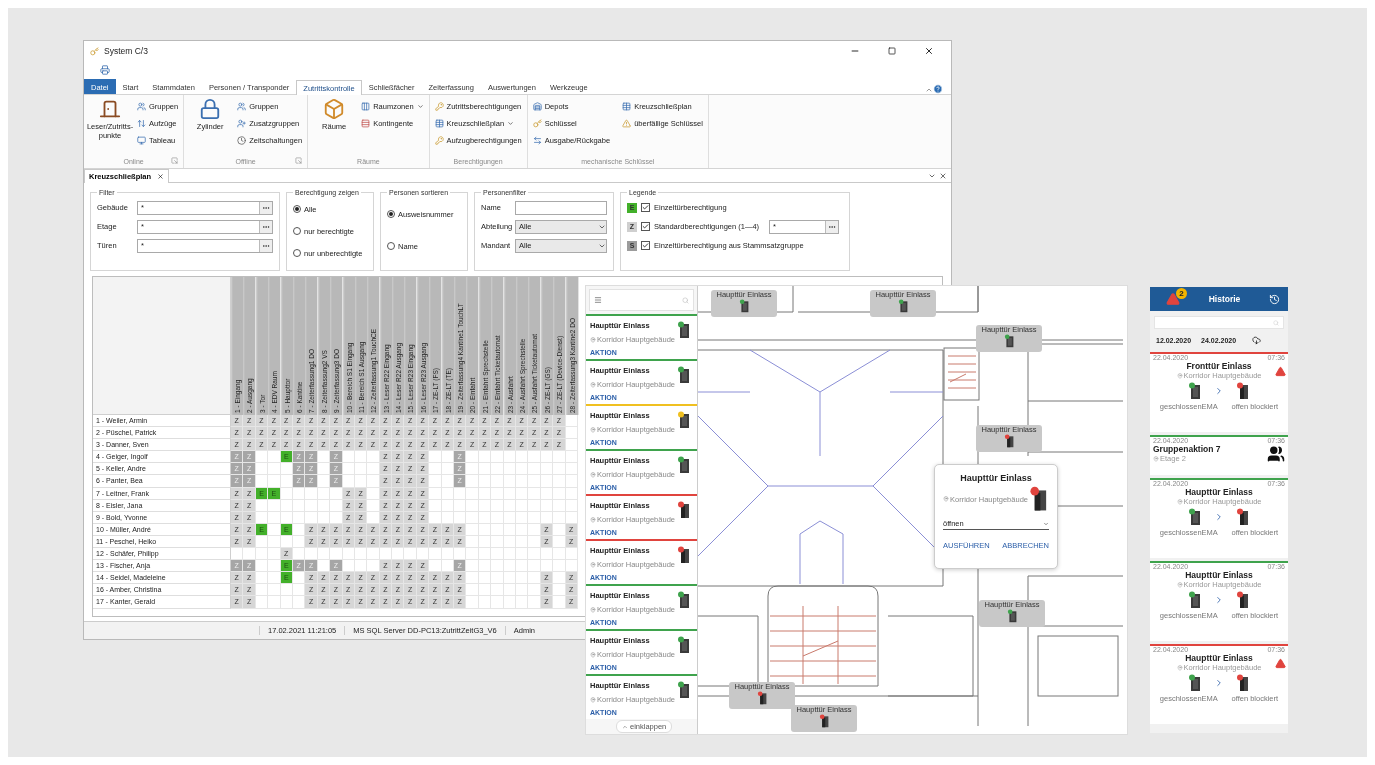 The height and width of the screenshot is (765, 1375). I want to click on window-title: System C/3, so click(126, 51).